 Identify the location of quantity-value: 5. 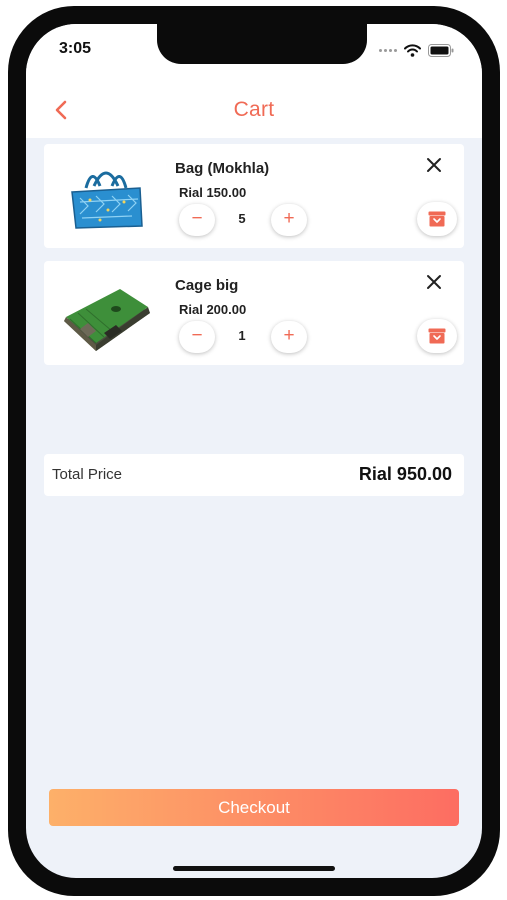
(242, 218).